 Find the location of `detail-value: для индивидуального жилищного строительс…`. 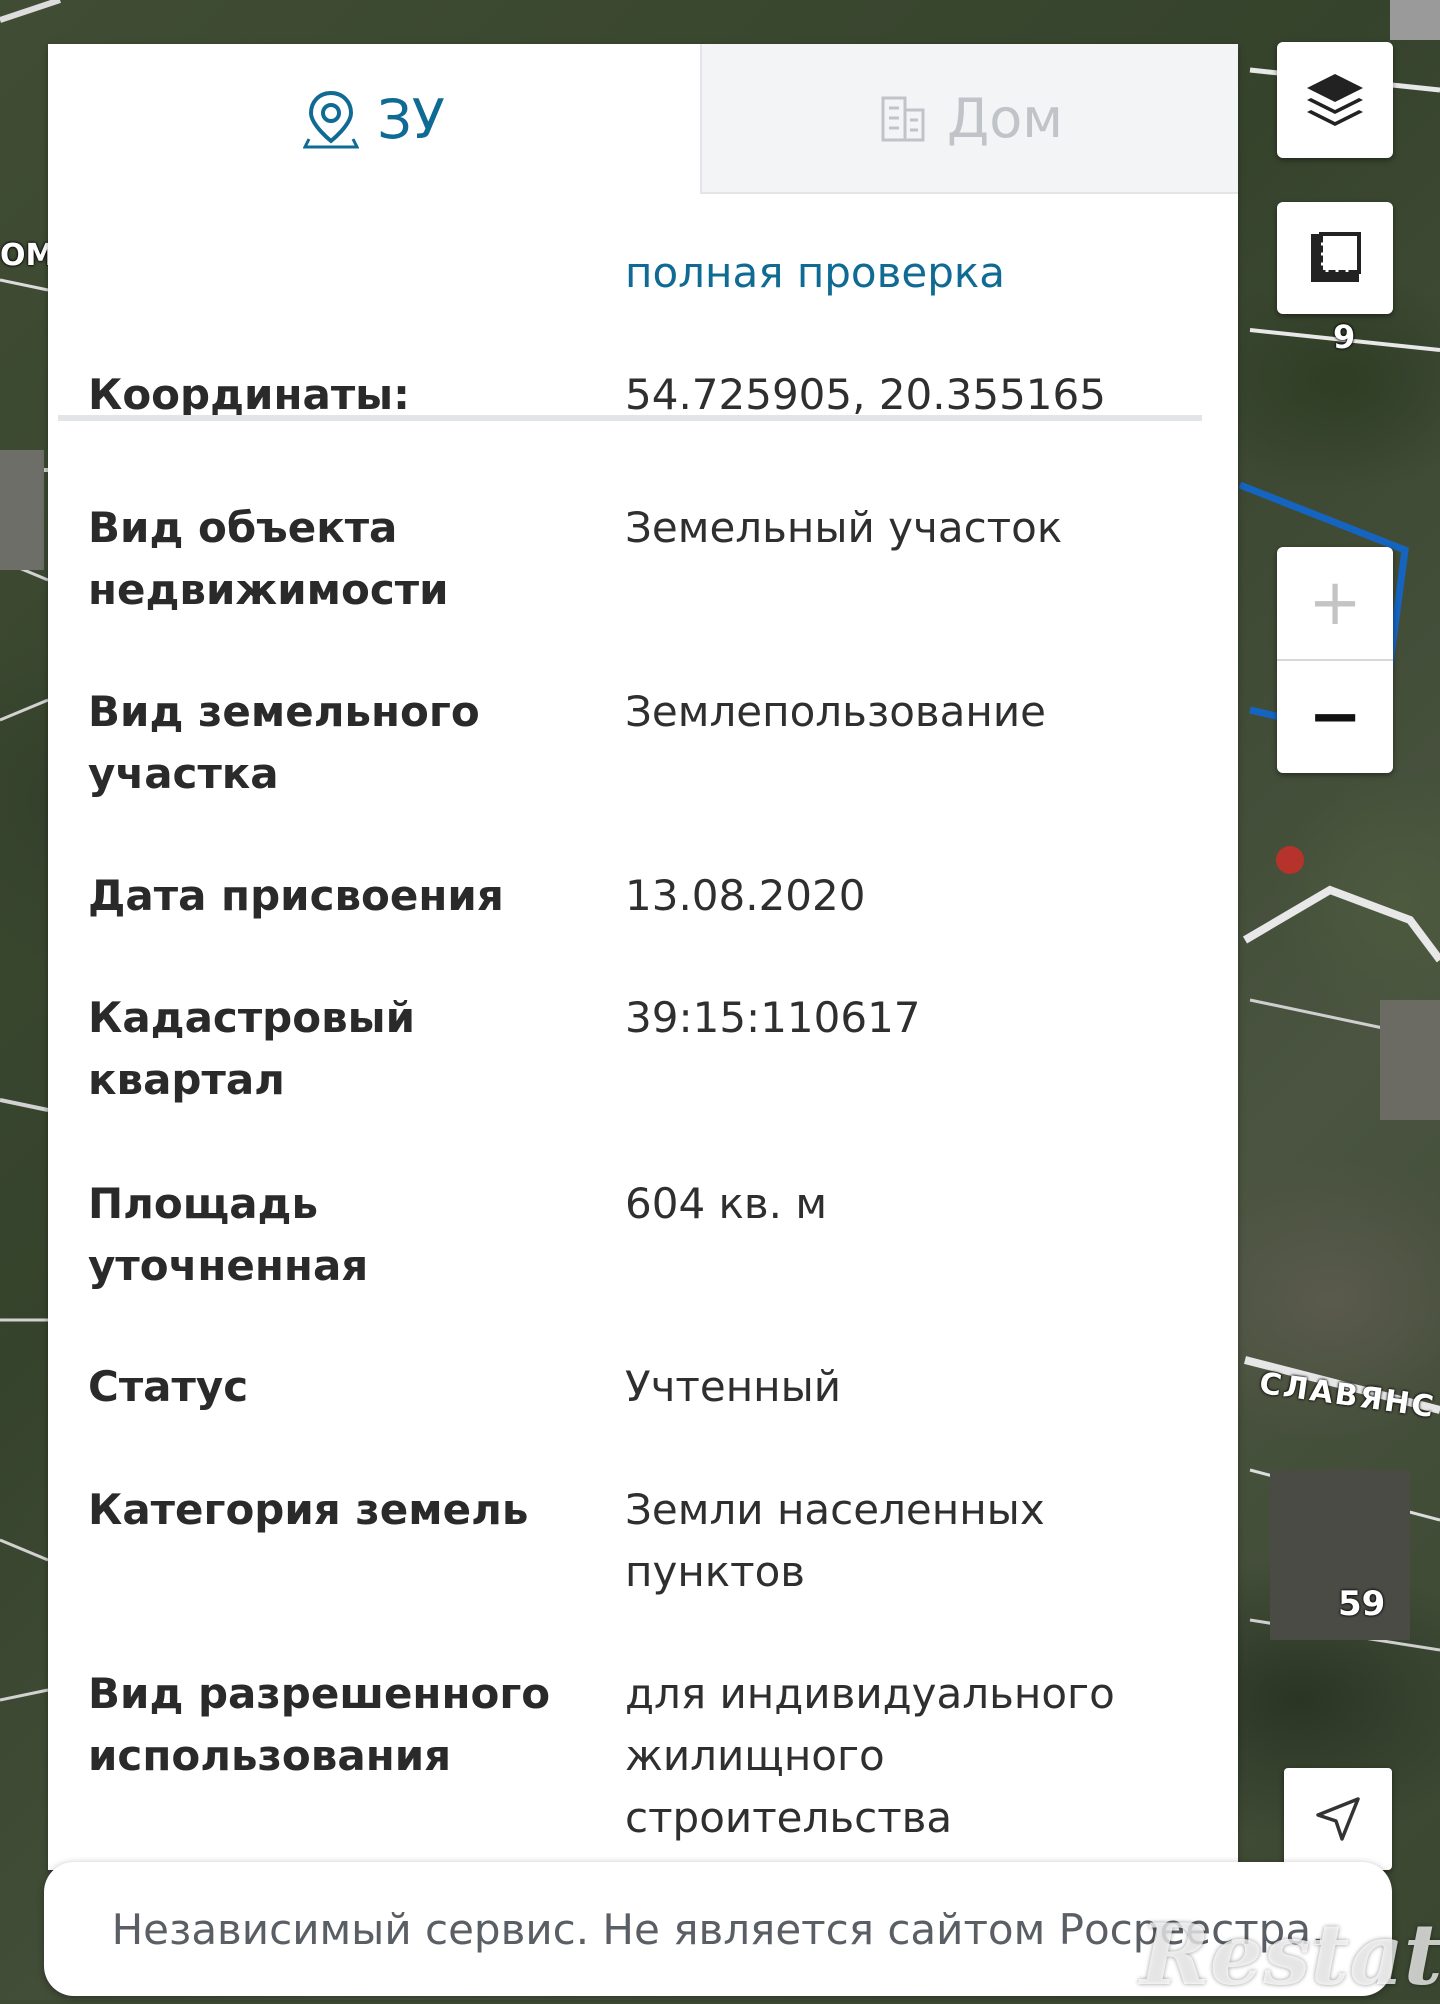

detail-value: для индивидуального жилищного строительс… is located at coordinates (870, 1755).